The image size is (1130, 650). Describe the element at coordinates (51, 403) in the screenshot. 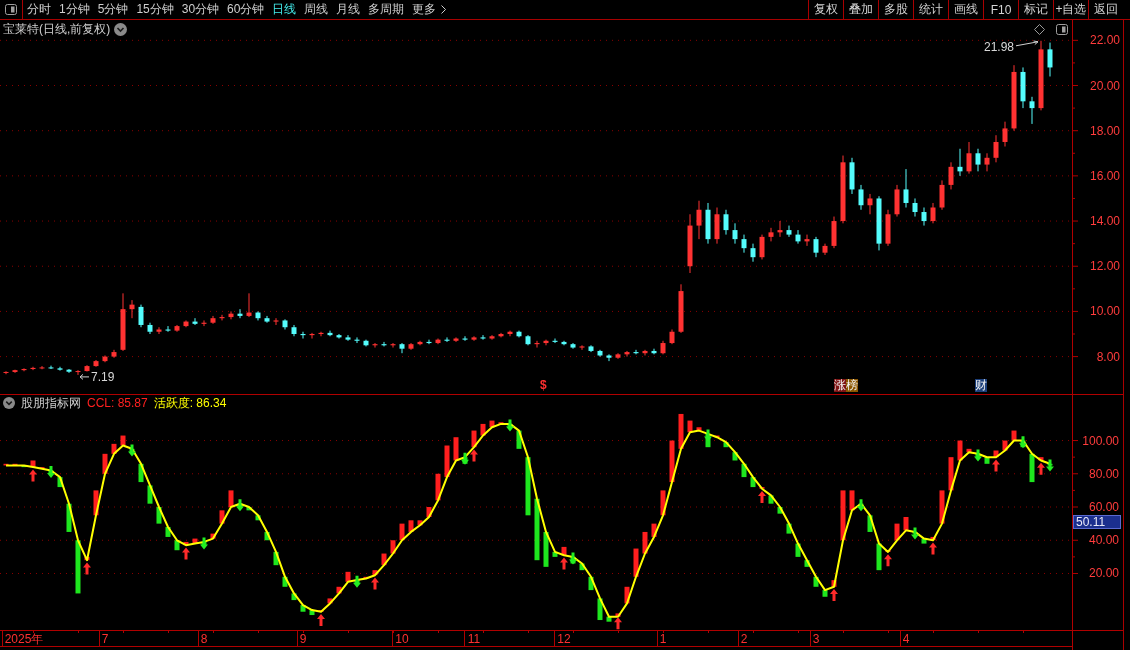

I see `indicator-name: 股朋指标网` at that location.